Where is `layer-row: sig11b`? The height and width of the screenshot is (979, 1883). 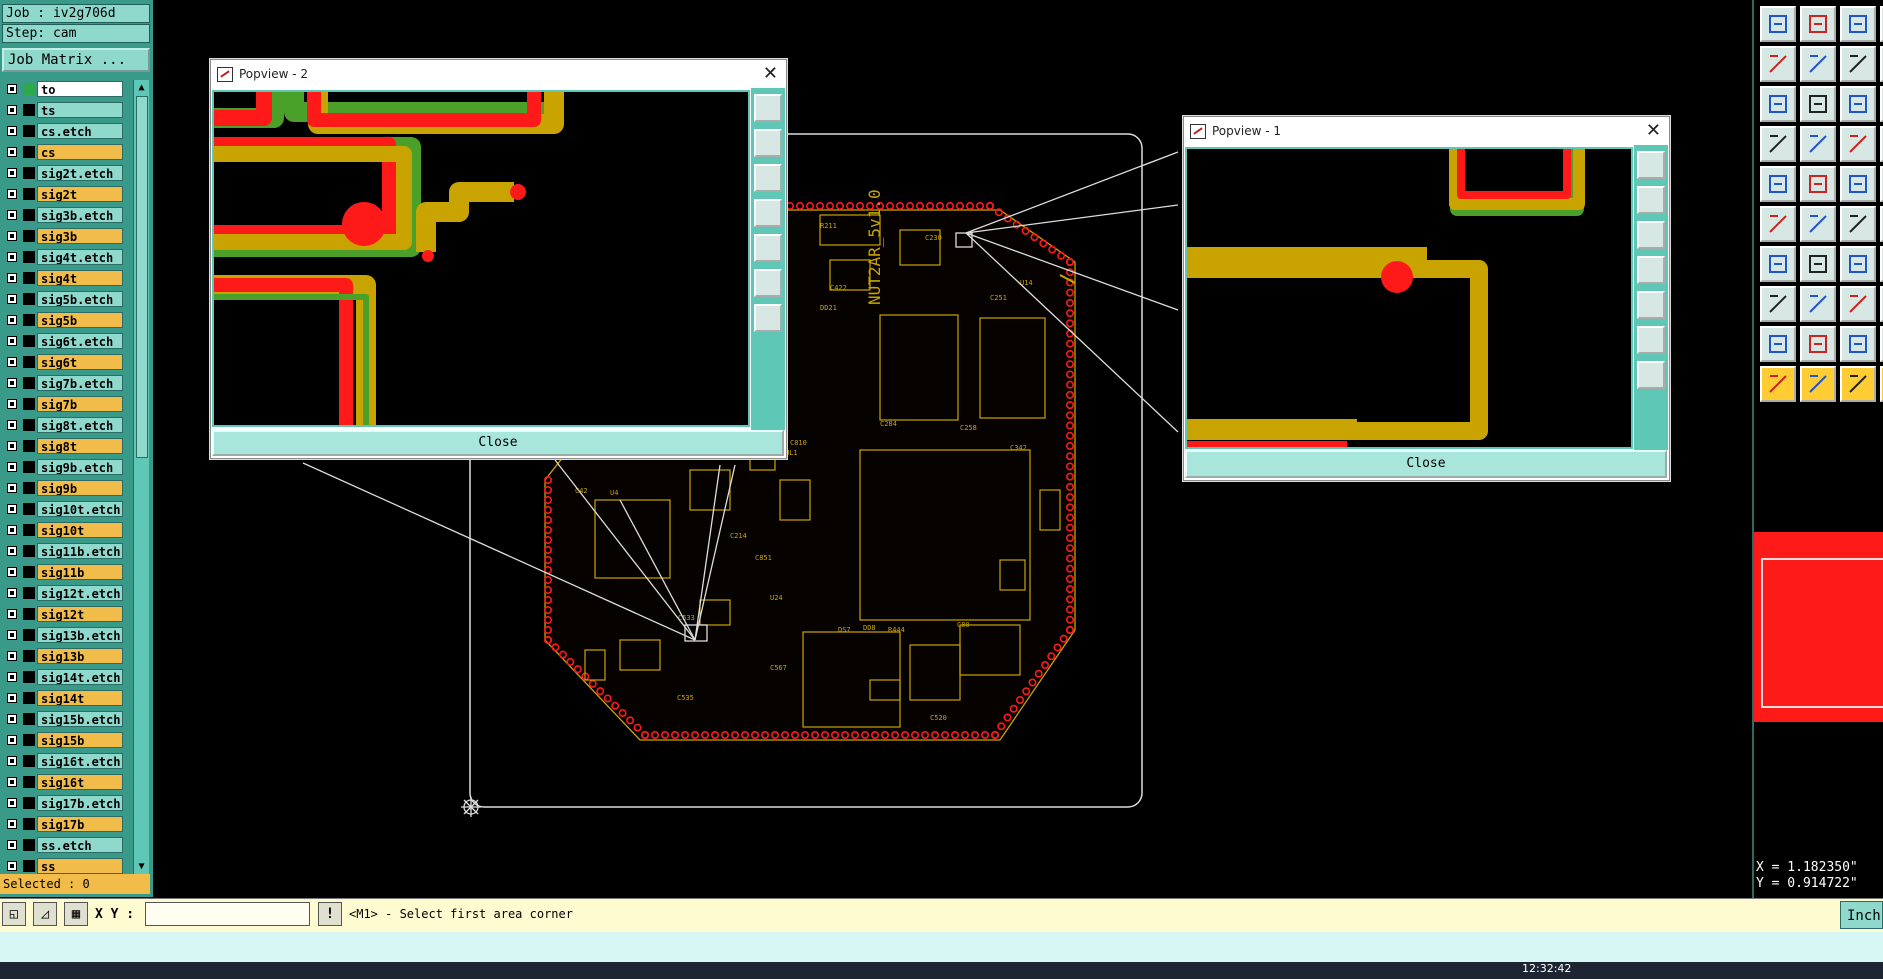 layer-row: sig11b is located at coordinates (64, 572).